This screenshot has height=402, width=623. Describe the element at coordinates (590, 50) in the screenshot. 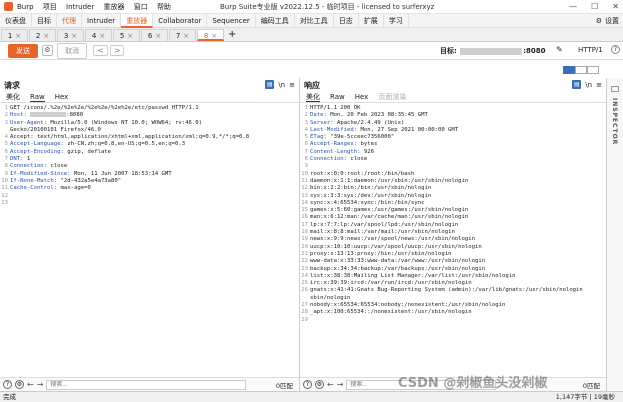

I see `http-version-select: HTTP/1` at that location.